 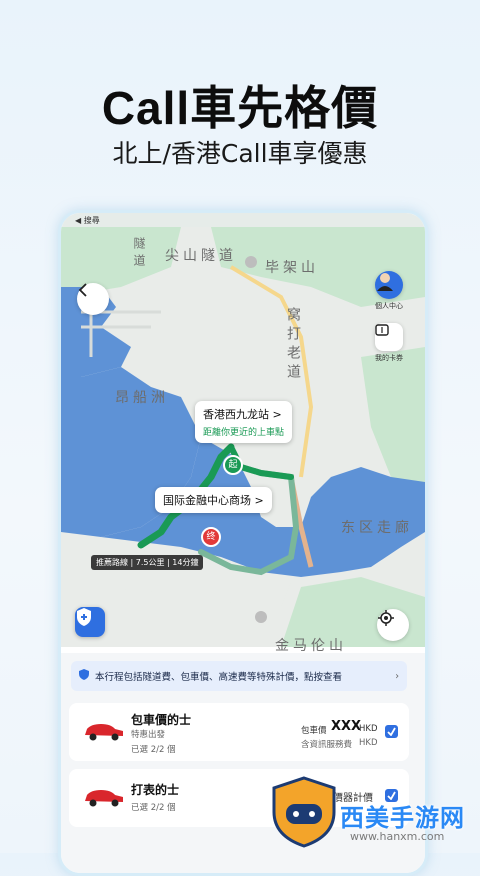 What do you see at coordinates (327, 745) in the screenshot?
I see `fee-label: 含資訊服務費` at bounding box center [327, 745].